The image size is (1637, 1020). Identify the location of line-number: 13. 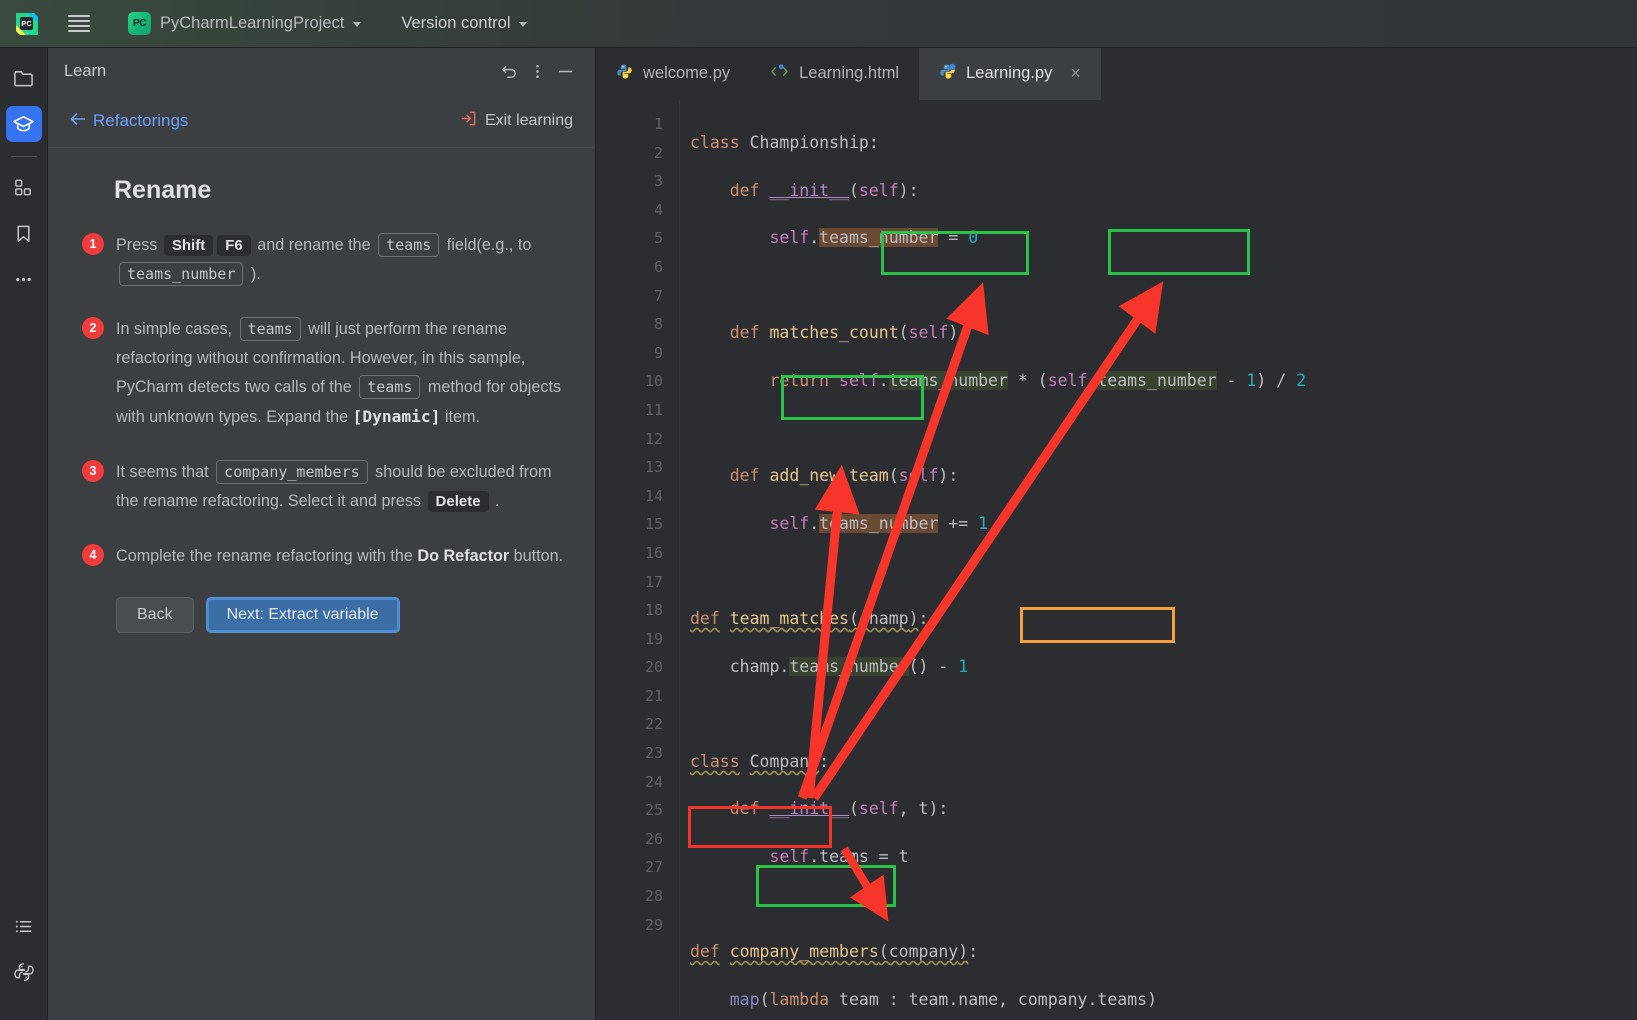
(653, 467).